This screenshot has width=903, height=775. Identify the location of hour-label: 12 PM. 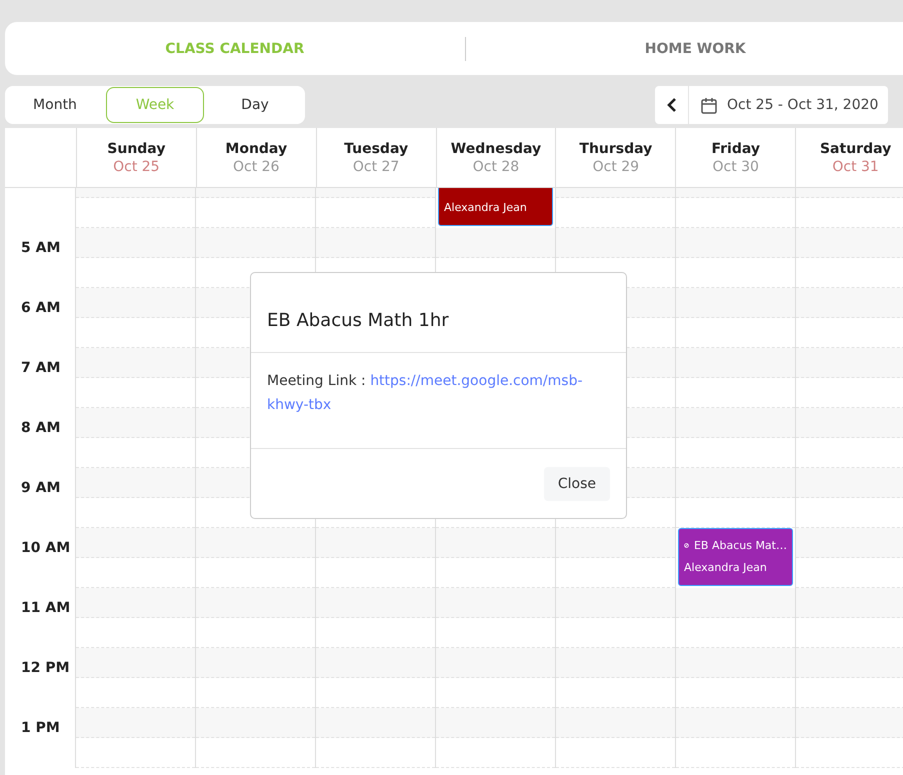
(45, 668).